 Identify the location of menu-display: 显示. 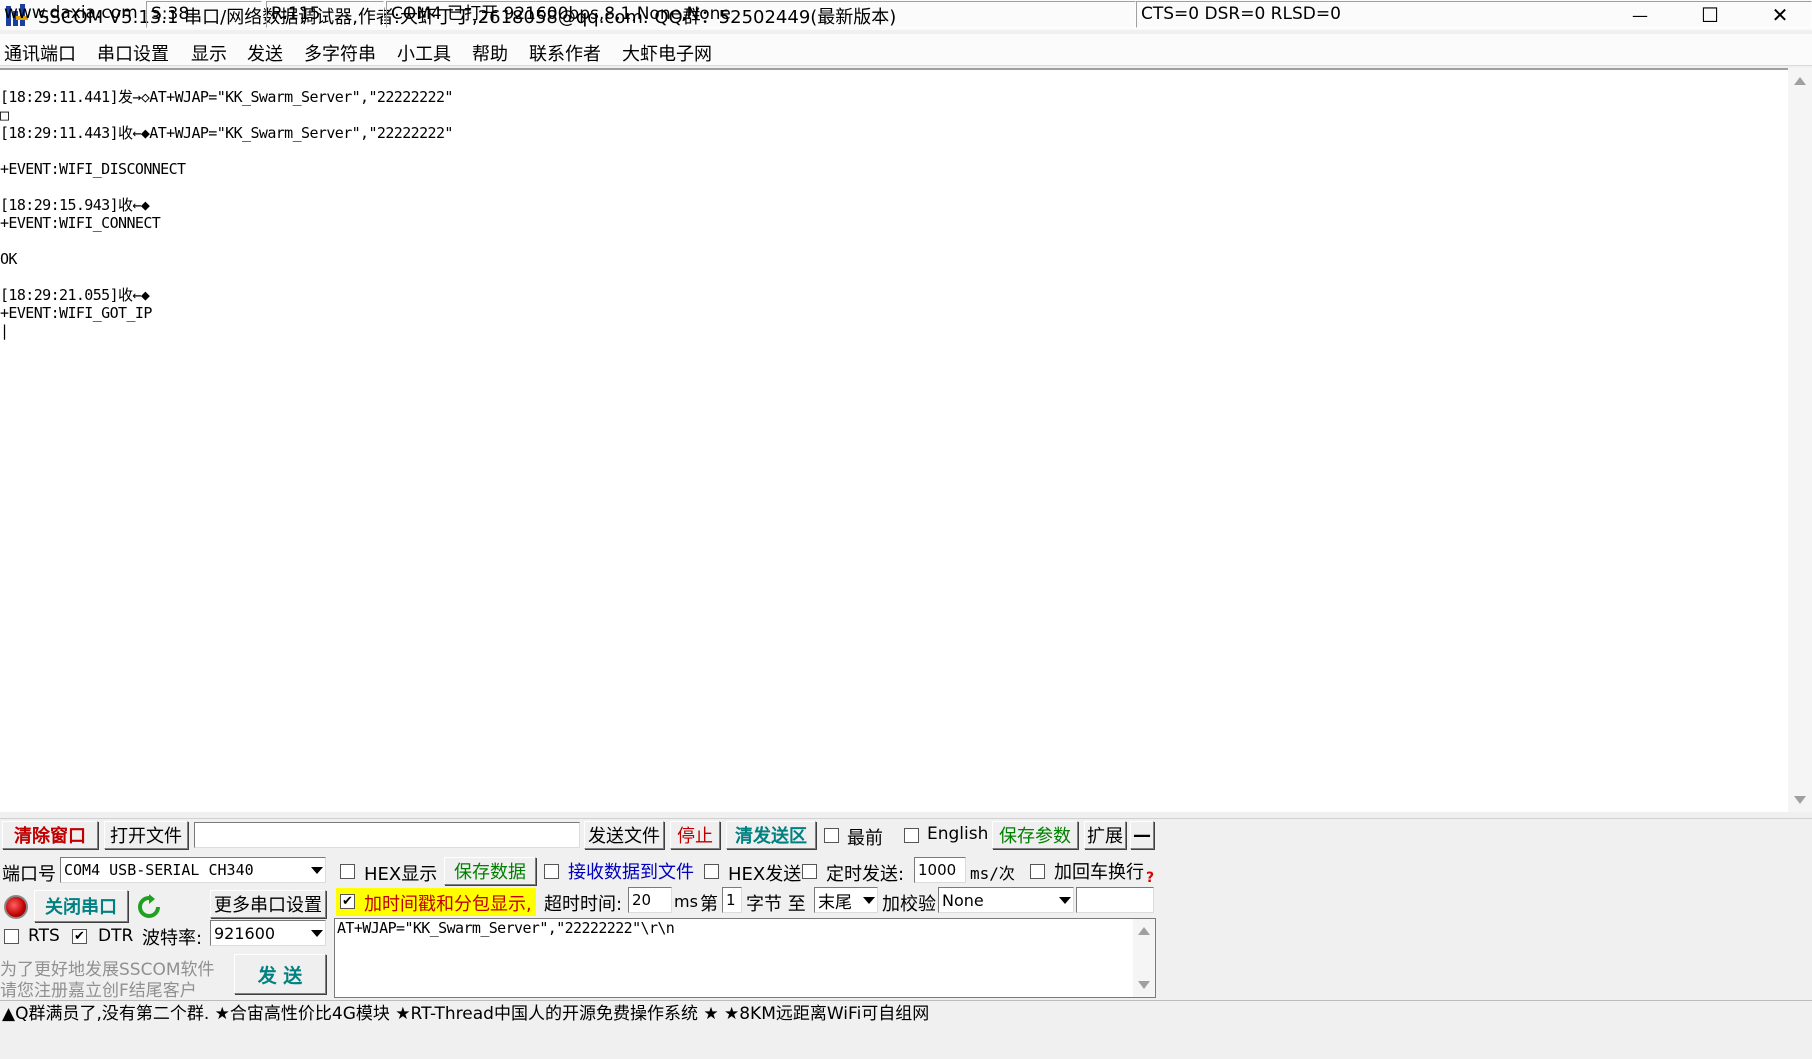
(209, 53).